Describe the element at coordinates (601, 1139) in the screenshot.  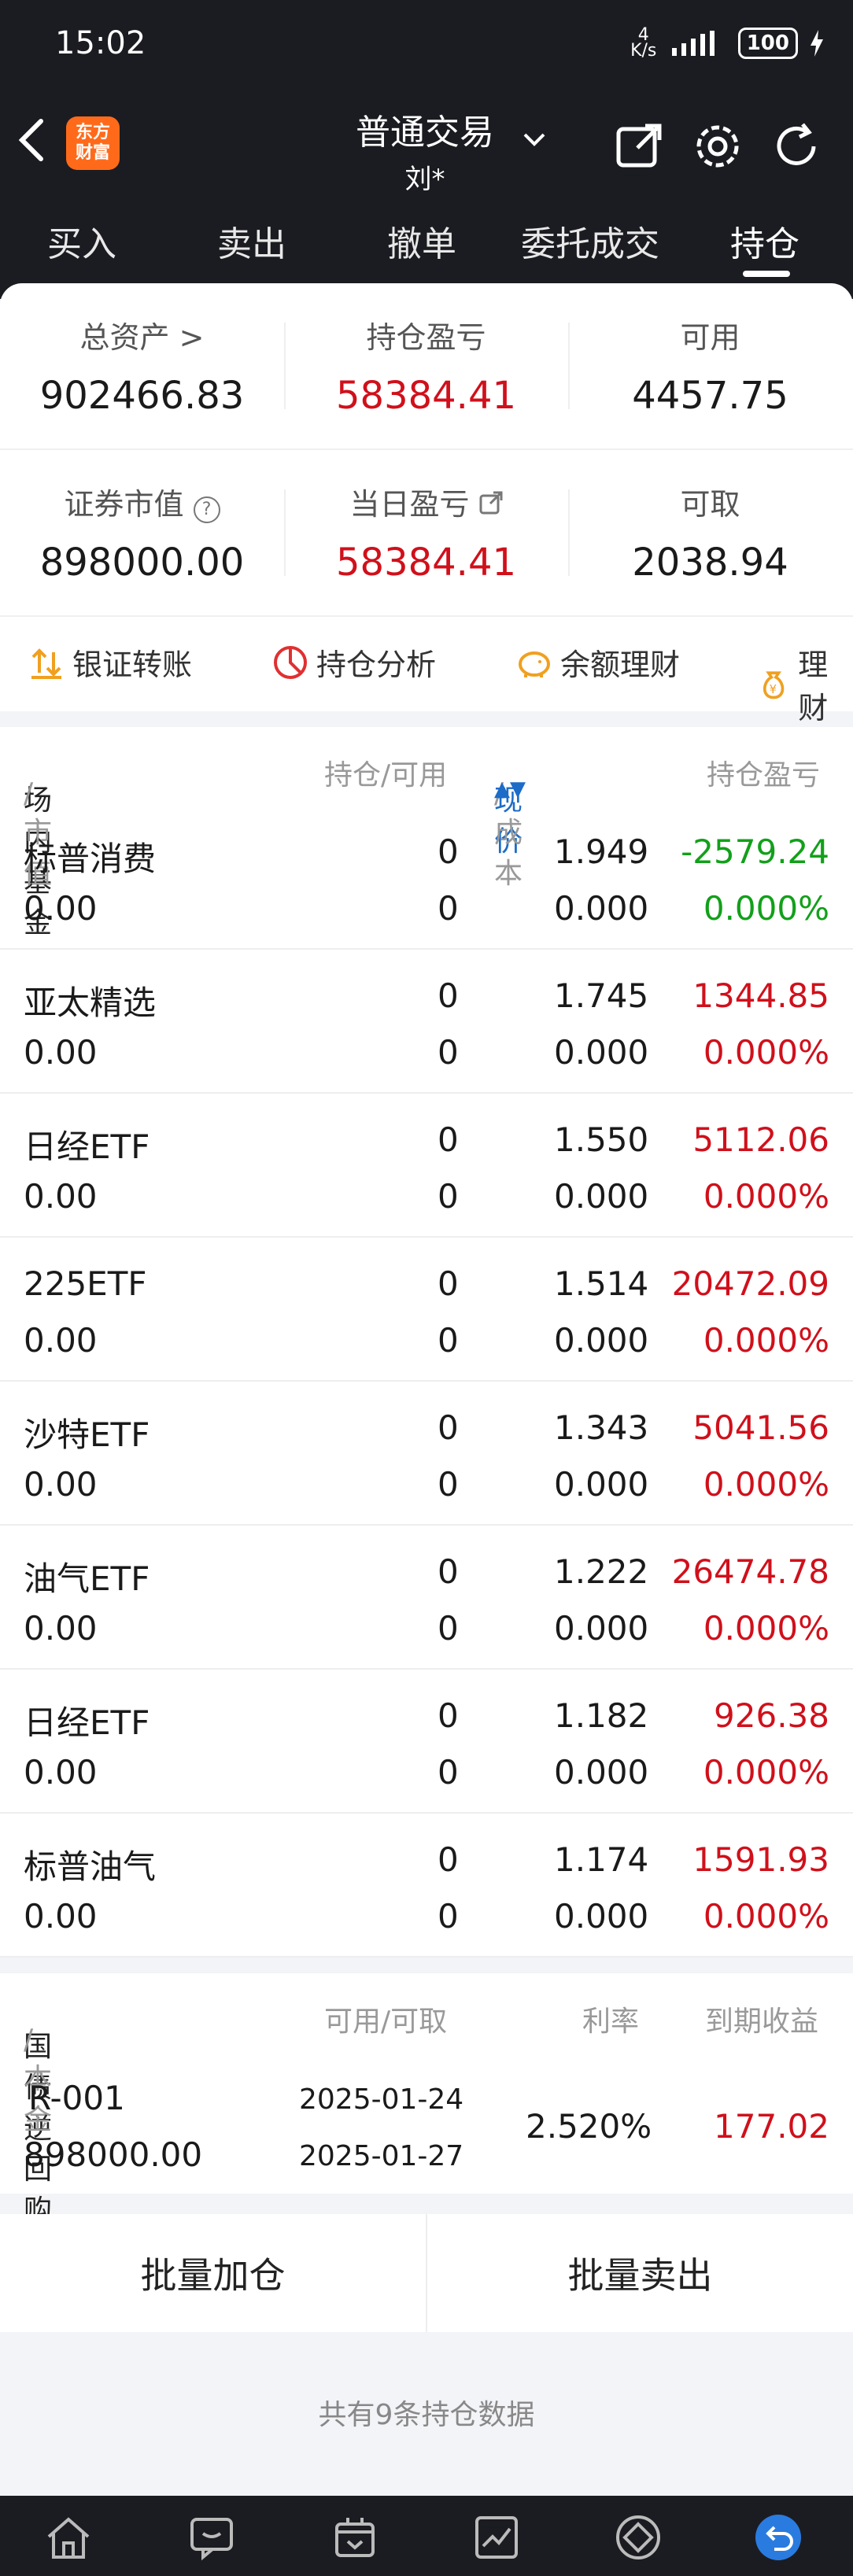
I see `fund-price: 1.550` at that location.